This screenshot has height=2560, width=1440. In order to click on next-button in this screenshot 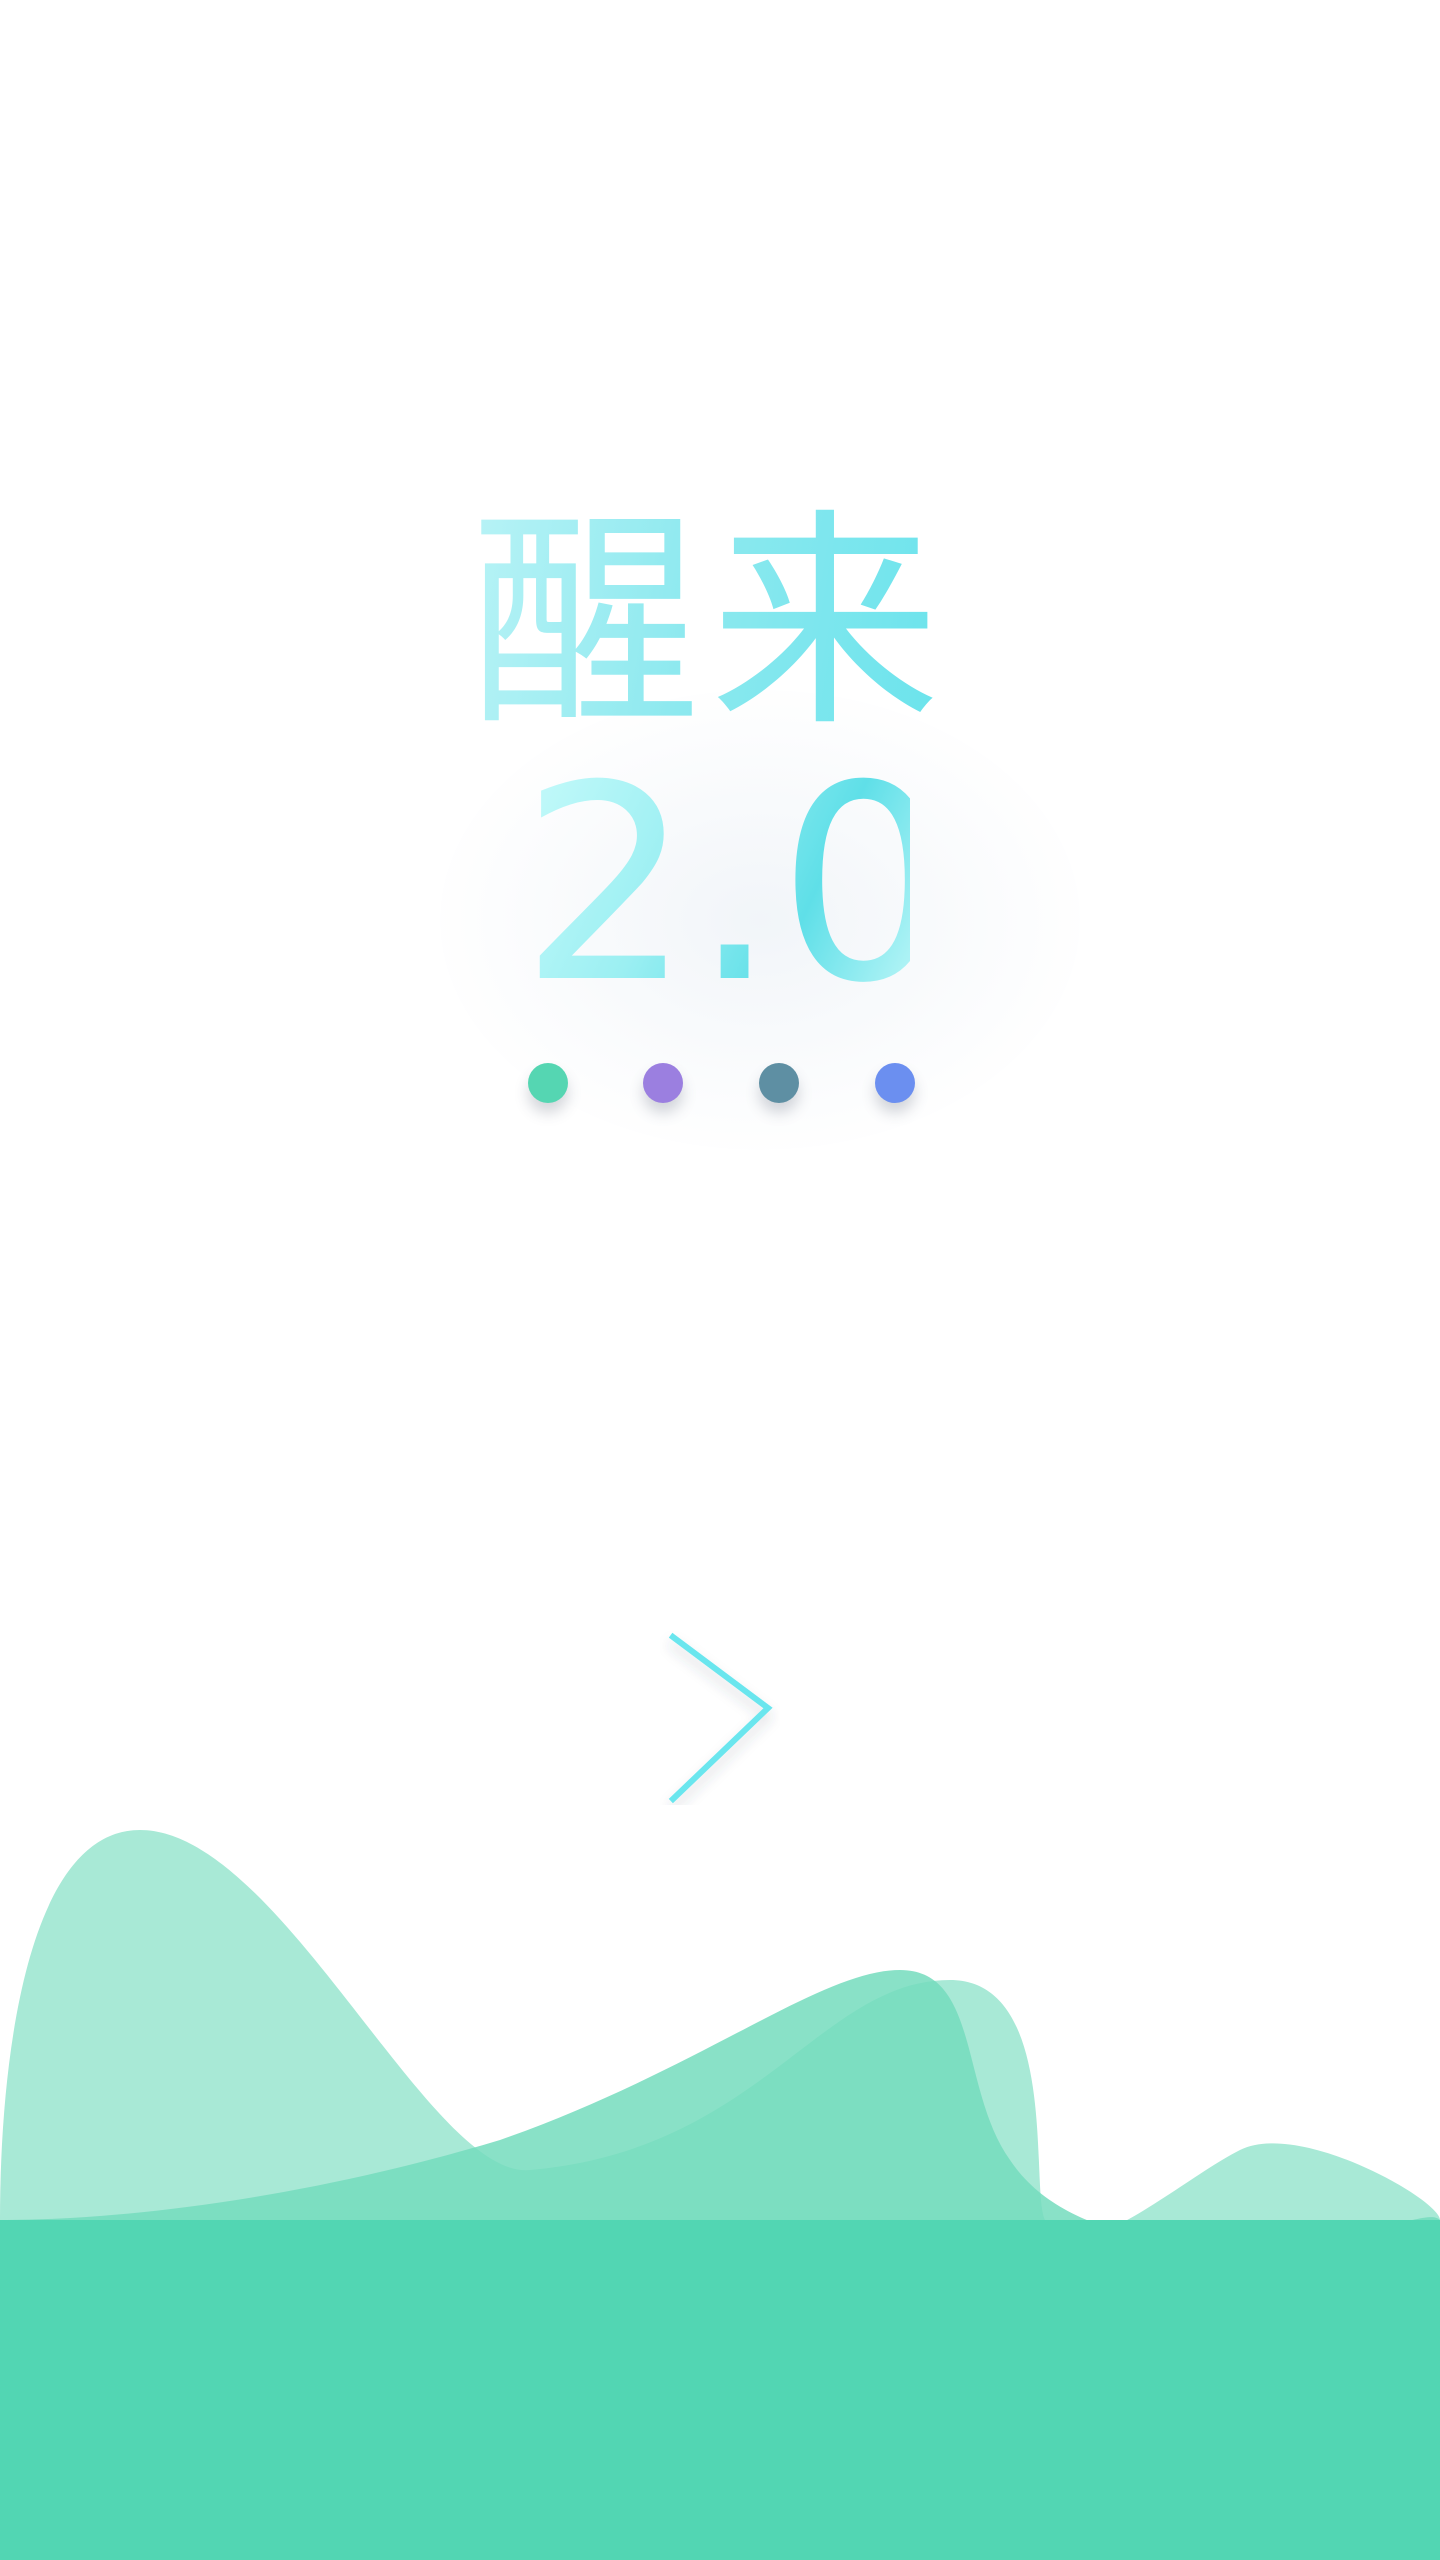, I will do `click(720, 1715)`.